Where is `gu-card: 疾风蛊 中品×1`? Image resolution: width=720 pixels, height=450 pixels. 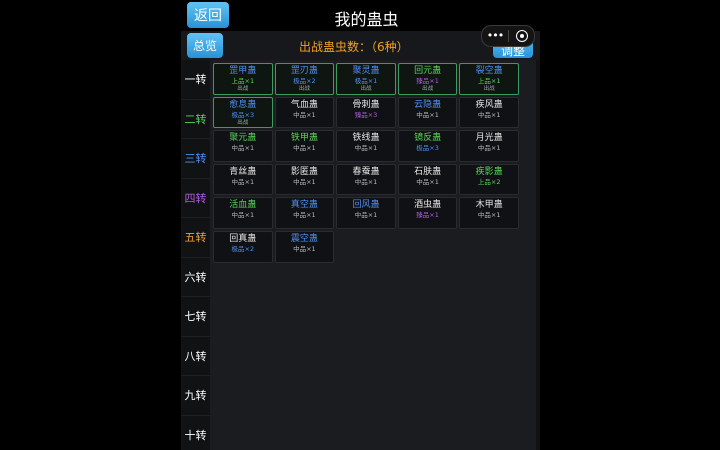 gu-card: 疾风蛊 中品×1 is located at coordinates (489, 112).